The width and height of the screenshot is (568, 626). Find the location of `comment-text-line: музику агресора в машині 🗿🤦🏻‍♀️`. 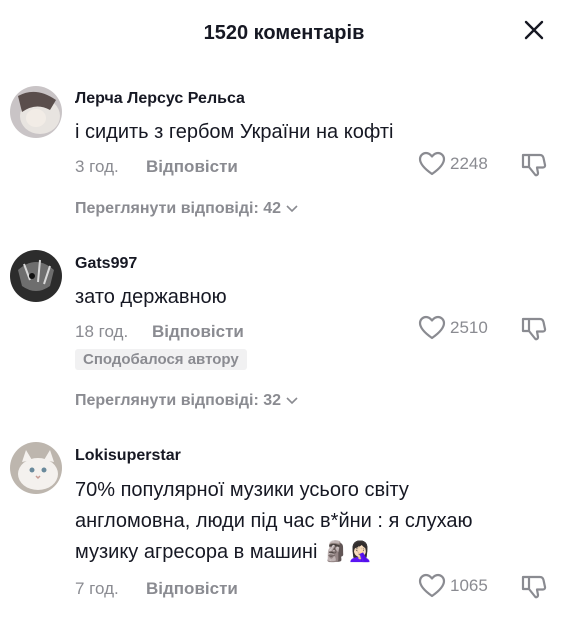

comment-text-line: музику агресора в машині 🗿🤦🏻‍♀️ is located at coordinates (224, 552).